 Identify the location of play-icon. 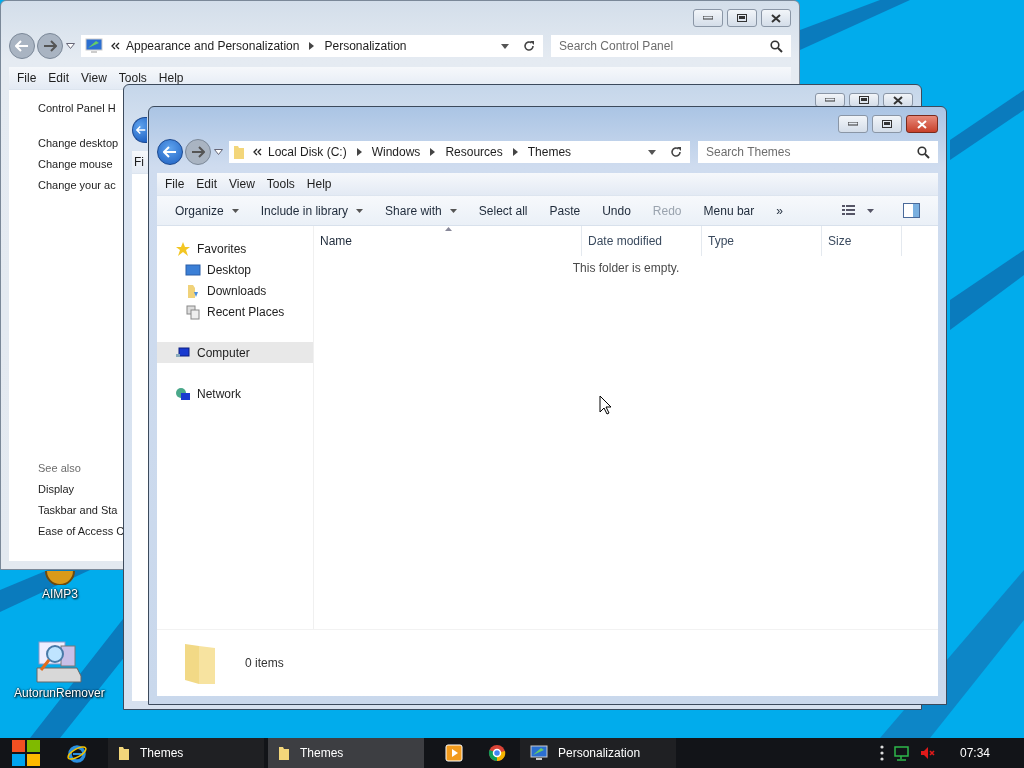
(454, 753).